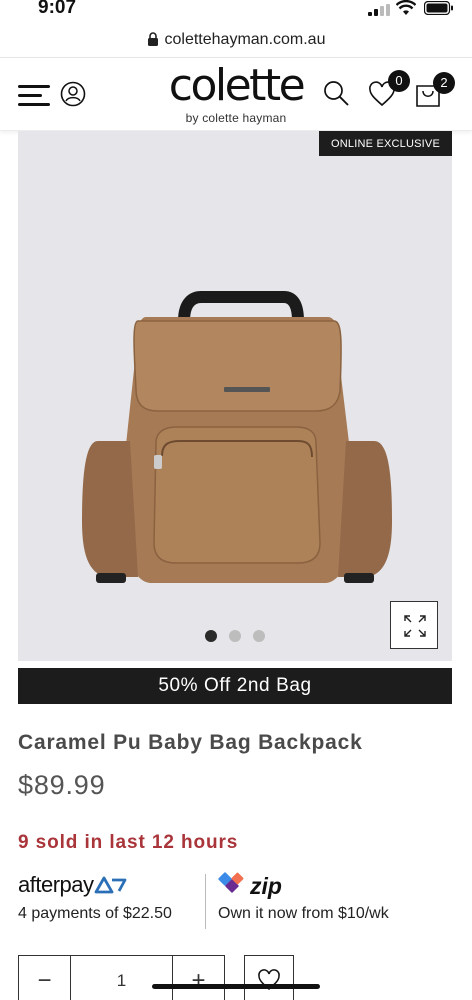 The width and height of the screenshot is (472, 1000). Describe the element at coordinates (336, 93) in the screenshot. I see `search-icon` at that location.